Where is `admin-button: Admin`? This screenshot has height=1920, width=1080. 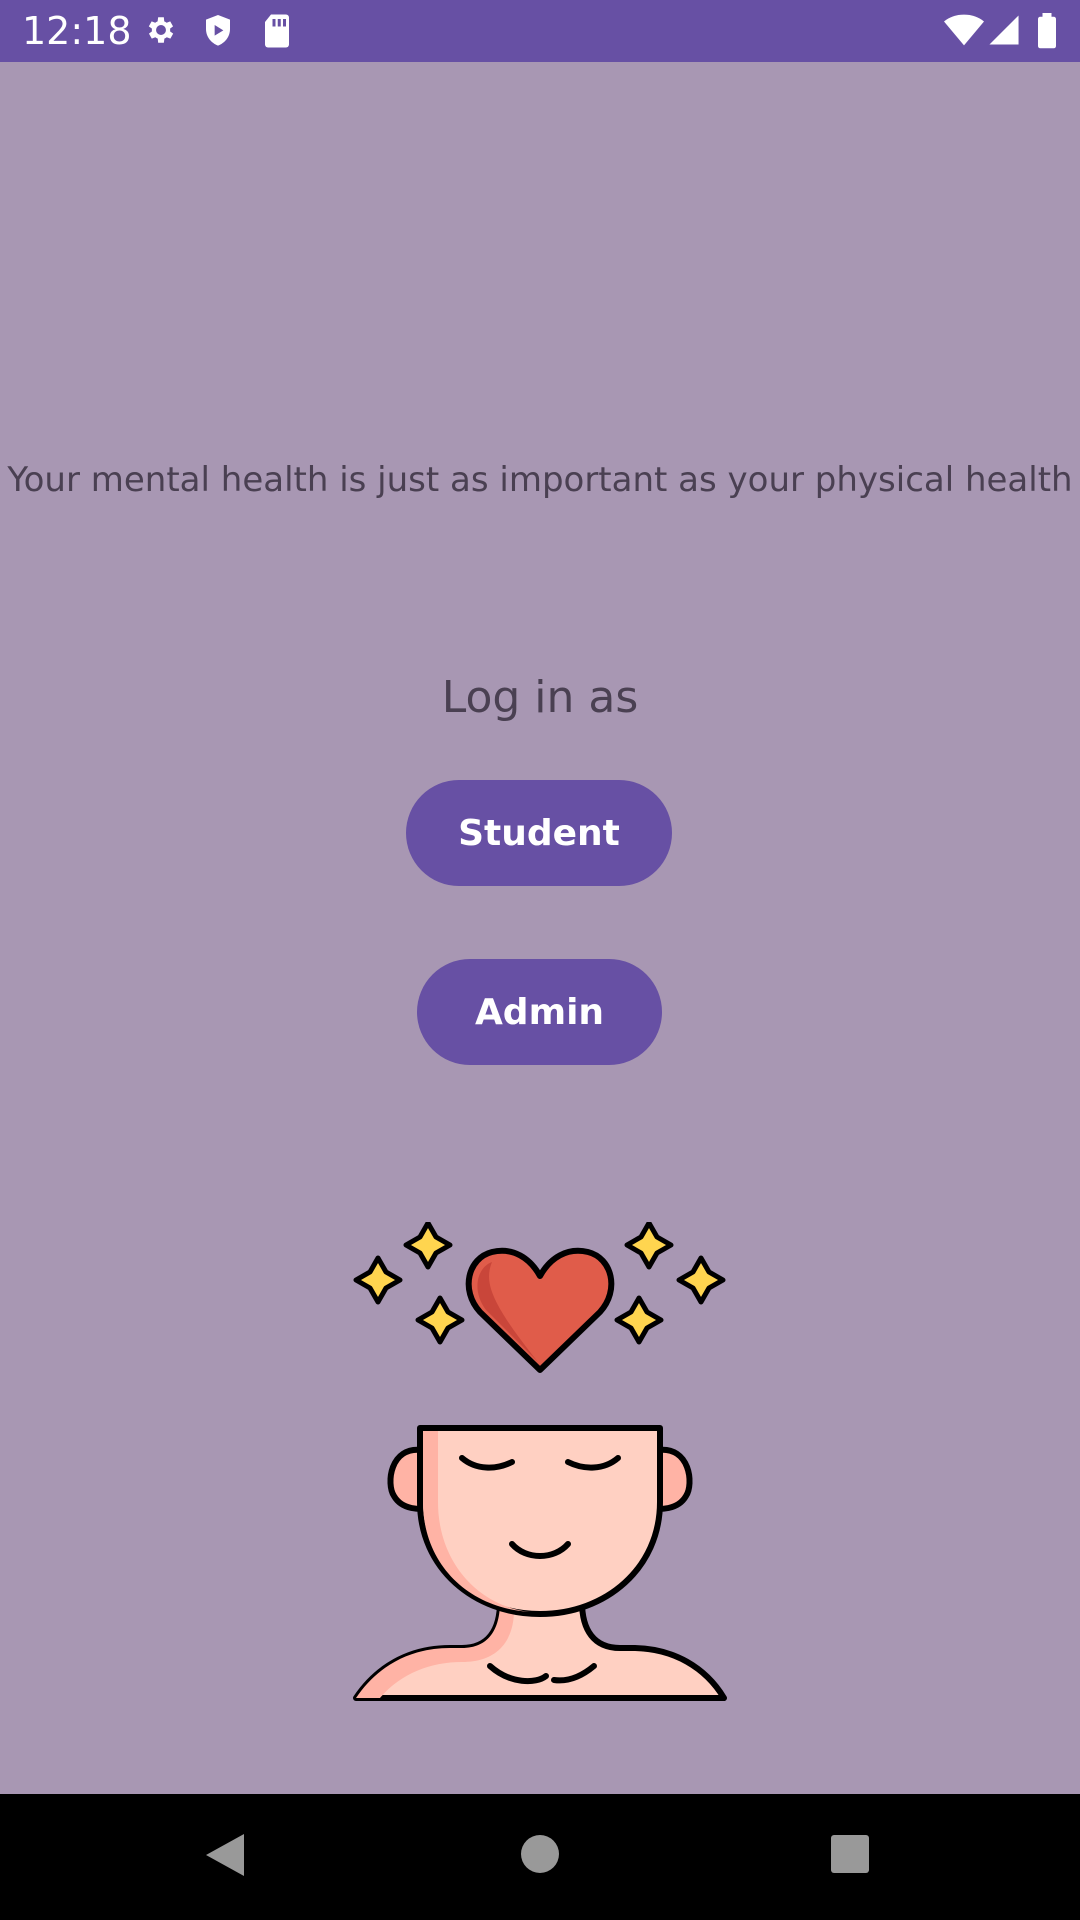 admin-button: Admin is located at coordinates (539, 1012).